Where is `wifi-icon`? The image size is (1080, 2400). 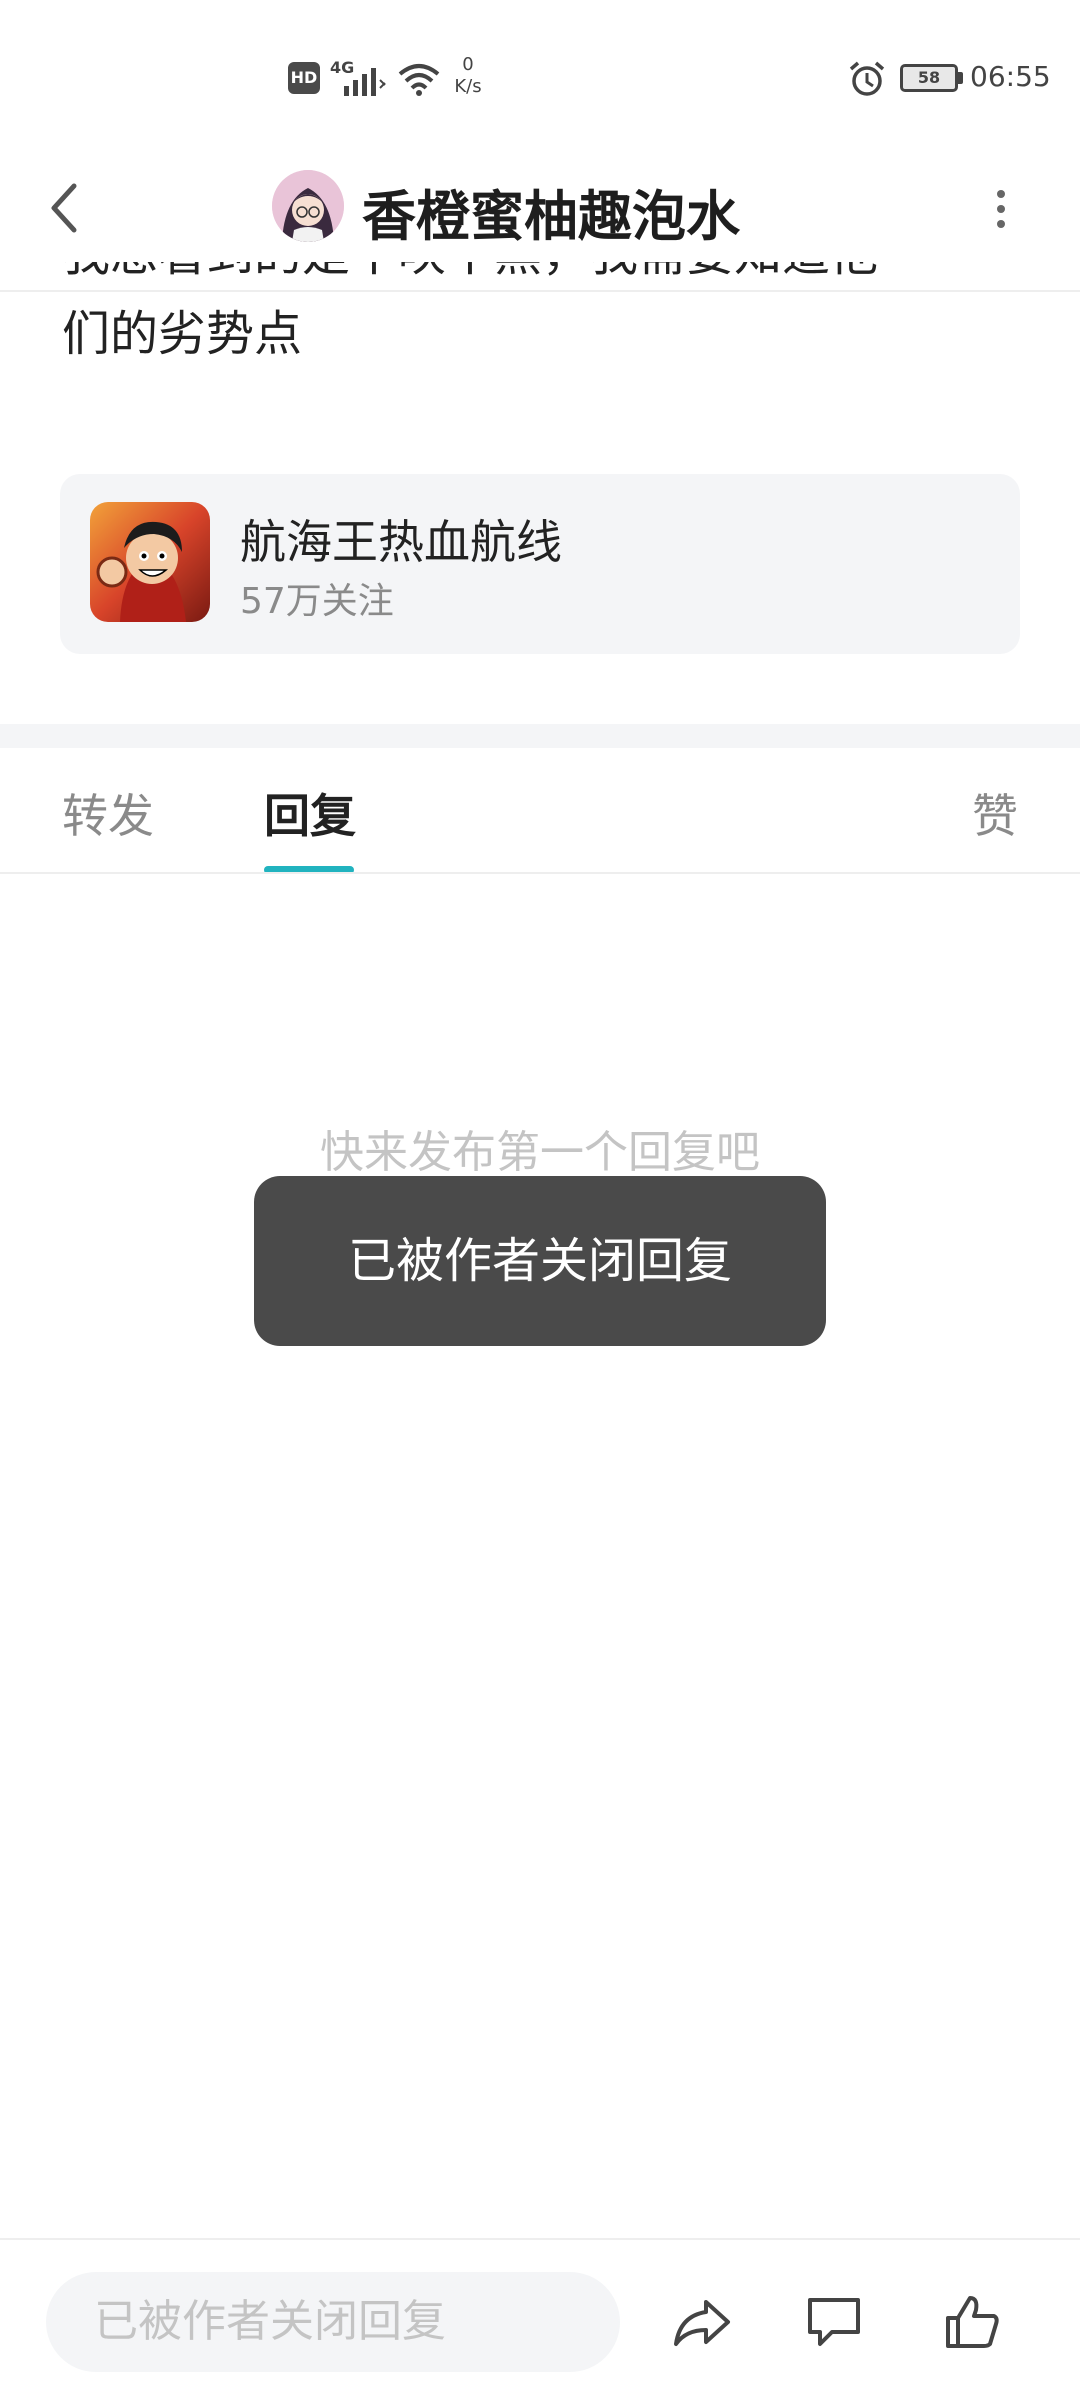 wifi-icon is located at coordinates (419, 80).